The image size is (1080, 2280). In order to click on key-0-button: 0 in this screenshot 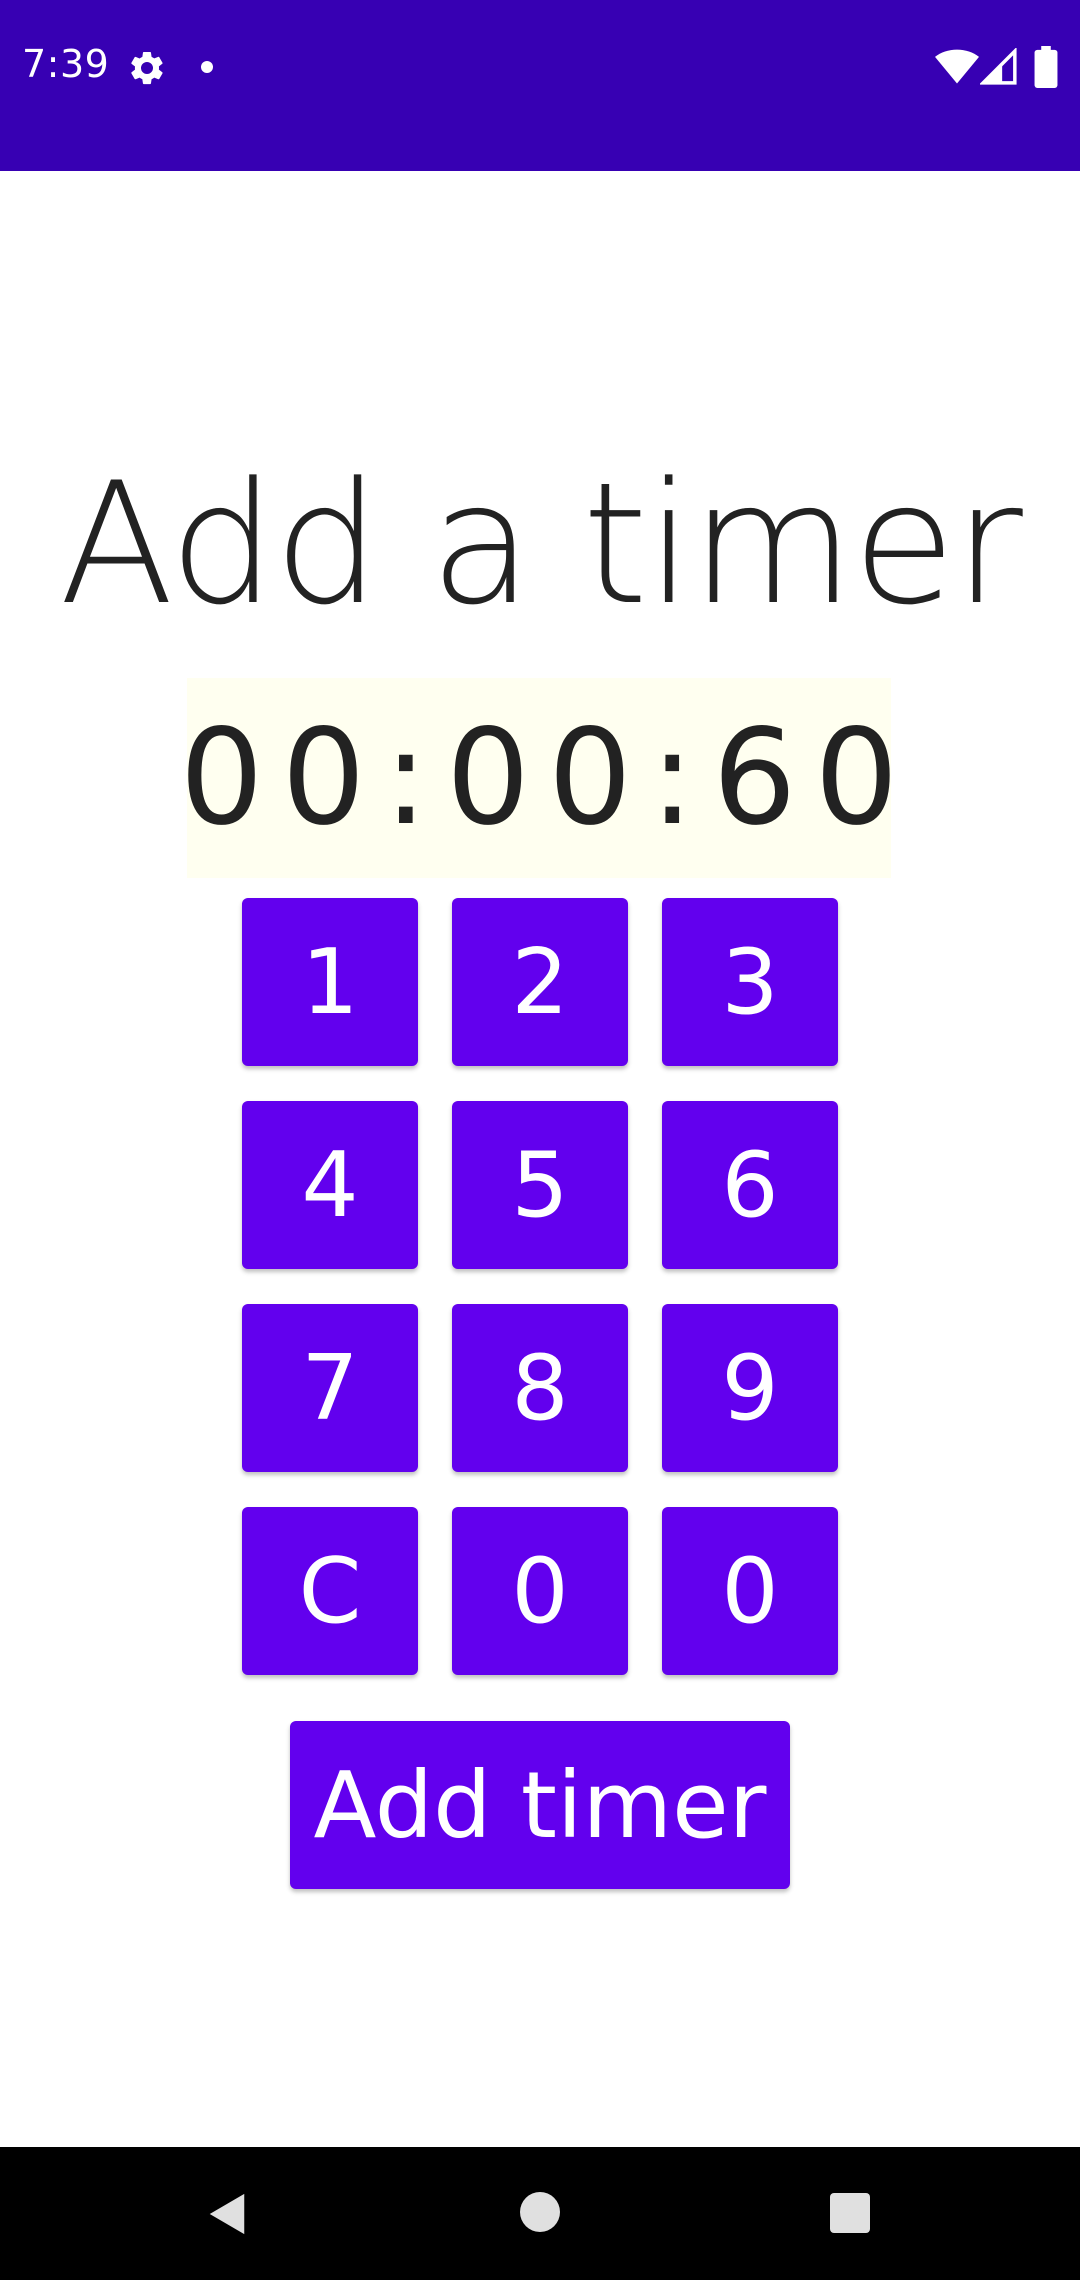, I will do `click(540, 1591)`.